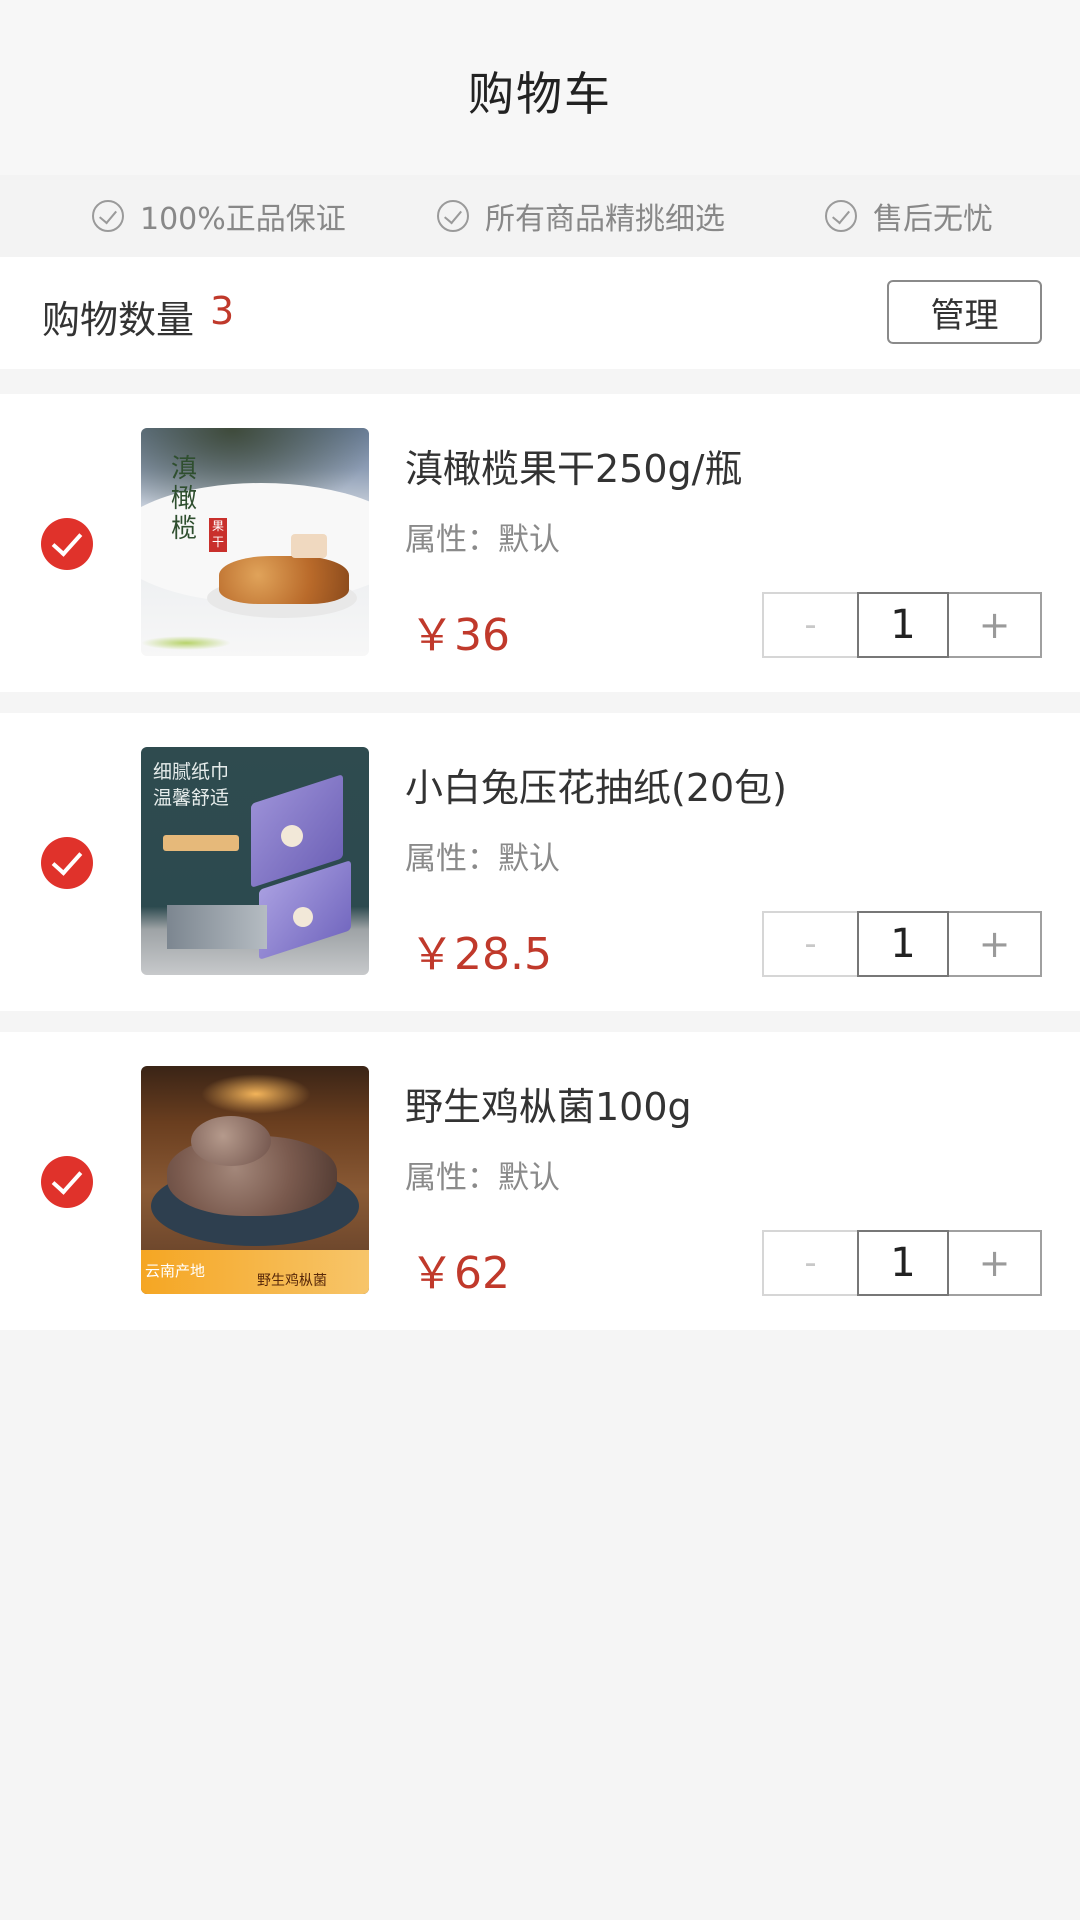  What do you see at coordinates (184, 499) in the screenshot?
I see `image-caption: 滇 橄 榄` at bounding box center [184, 499].